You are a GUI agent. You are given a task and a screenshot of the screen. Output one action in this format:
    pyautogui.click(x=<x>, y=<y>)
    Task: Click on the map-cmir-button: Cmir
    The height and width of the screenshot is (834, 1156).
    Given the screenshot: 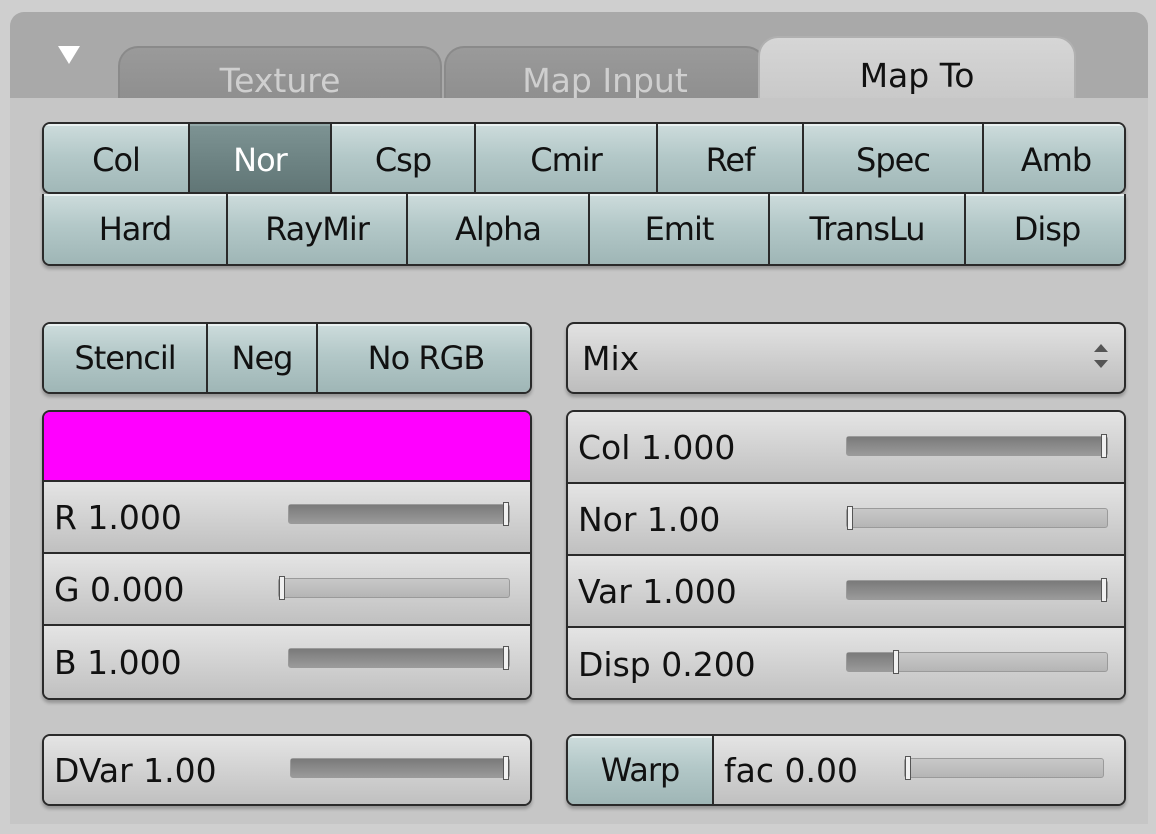 What is the action you would take?
    pyautogui.click(x=567, y=158)
    